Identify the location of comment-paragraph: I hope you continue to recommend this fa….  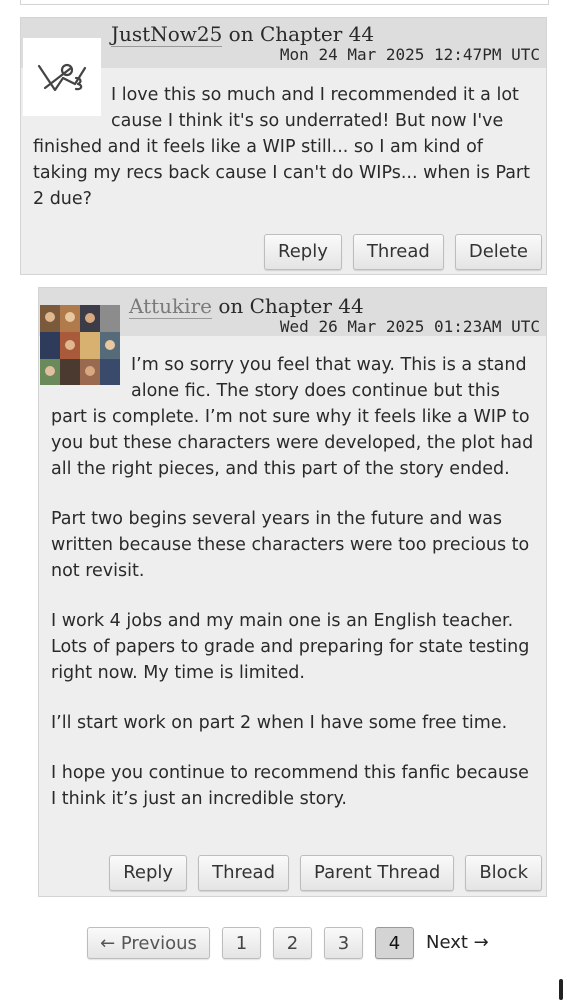
(290, 786).